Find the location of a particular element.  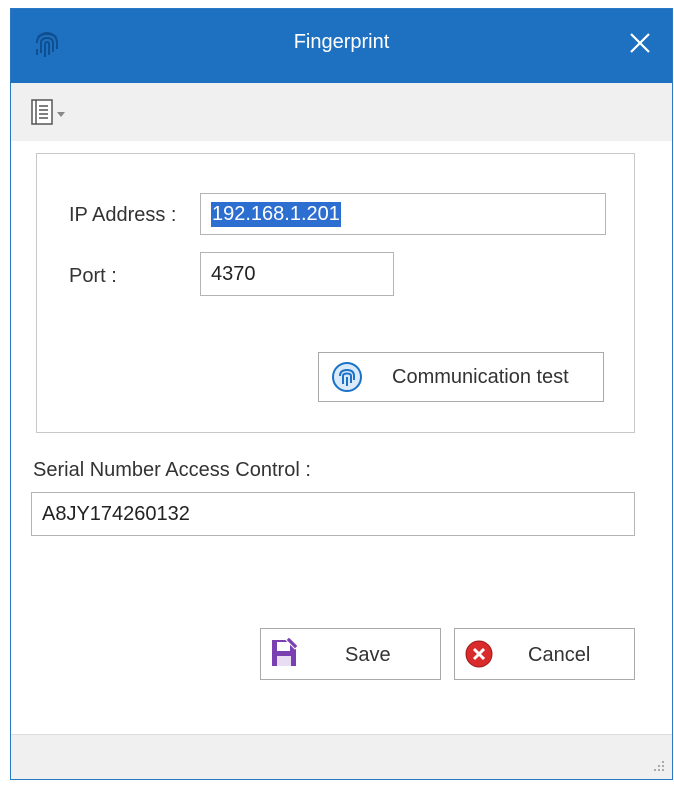

status-bar is located at coordinates (341, 756).